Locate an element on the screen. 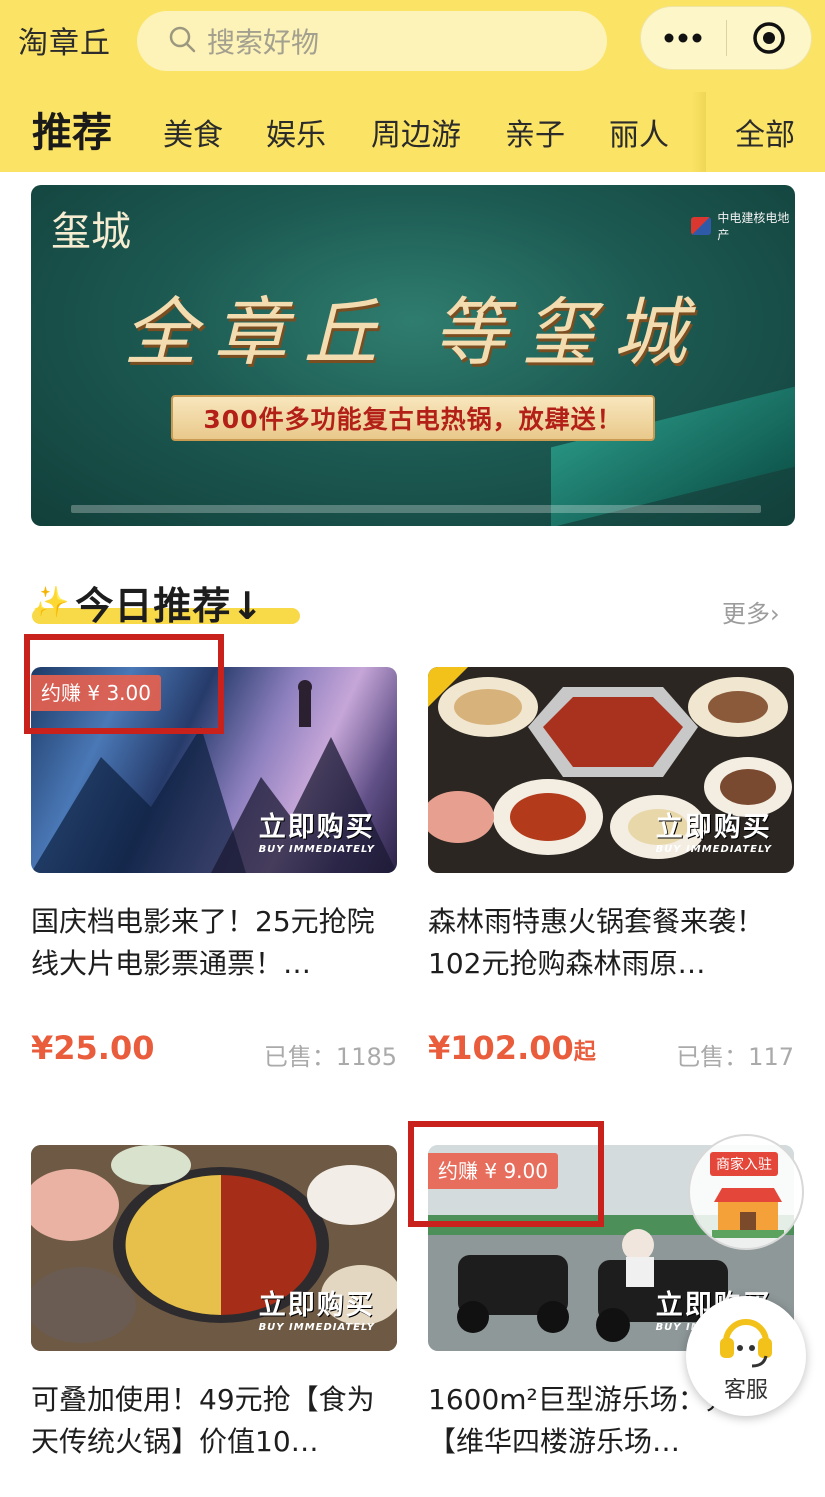 The height and width of the screenshot is (1497, 825). miniprogram-capsule is located at coordinates (726, 38).